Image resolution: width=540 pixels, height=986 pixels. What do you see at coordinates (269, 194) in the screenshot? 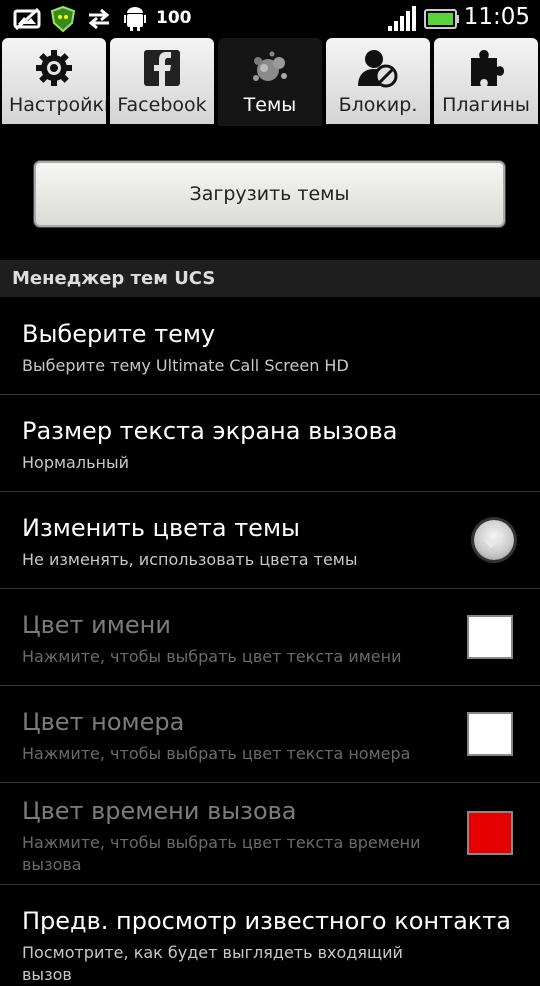
I see `load-themes-button: Загрузить темы` at bounding box center [269, 194].